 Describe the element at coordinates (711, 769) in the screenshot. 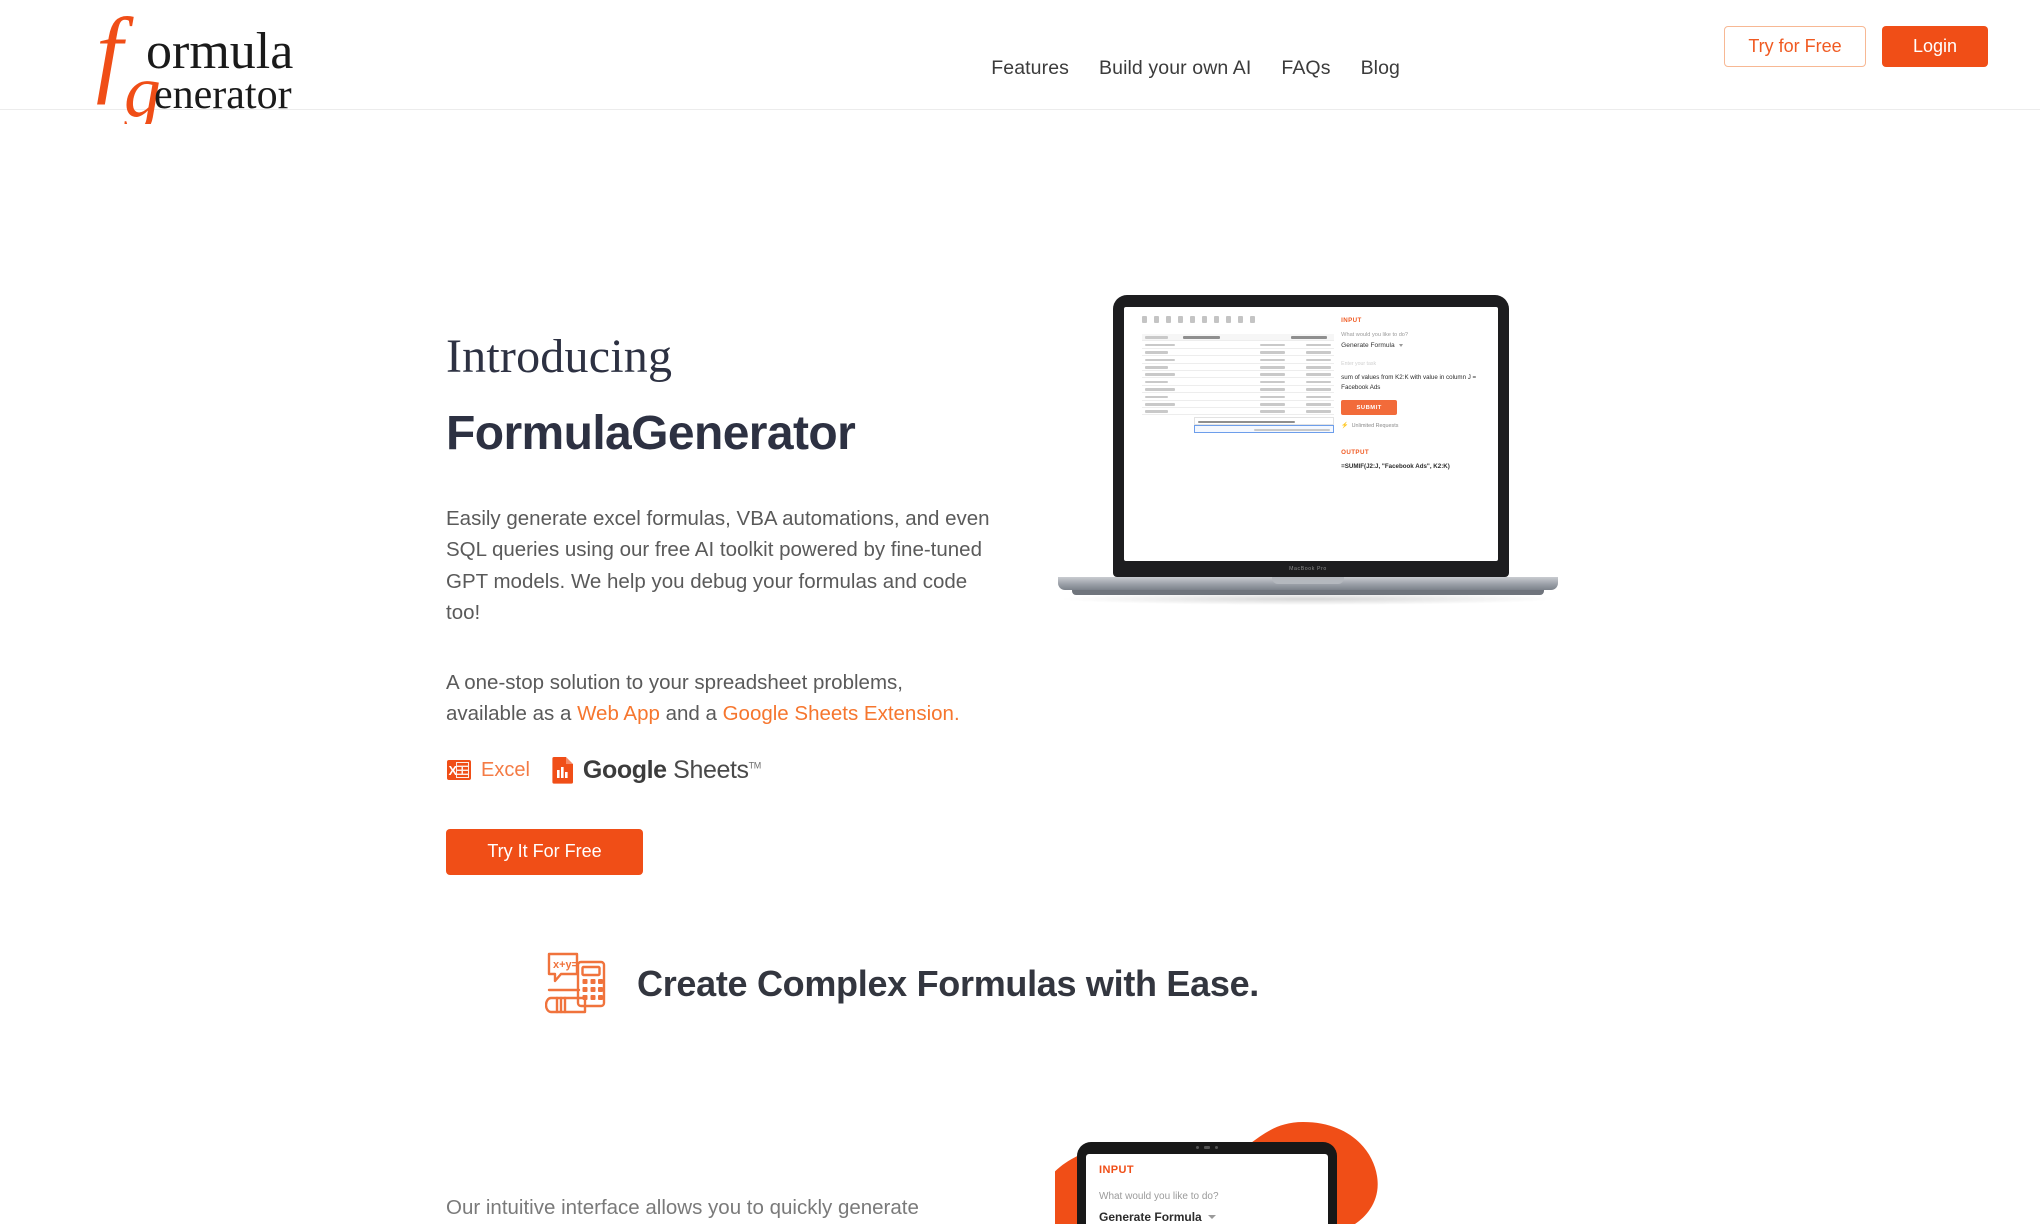

I see `sheets-word: Sheets` at that location.